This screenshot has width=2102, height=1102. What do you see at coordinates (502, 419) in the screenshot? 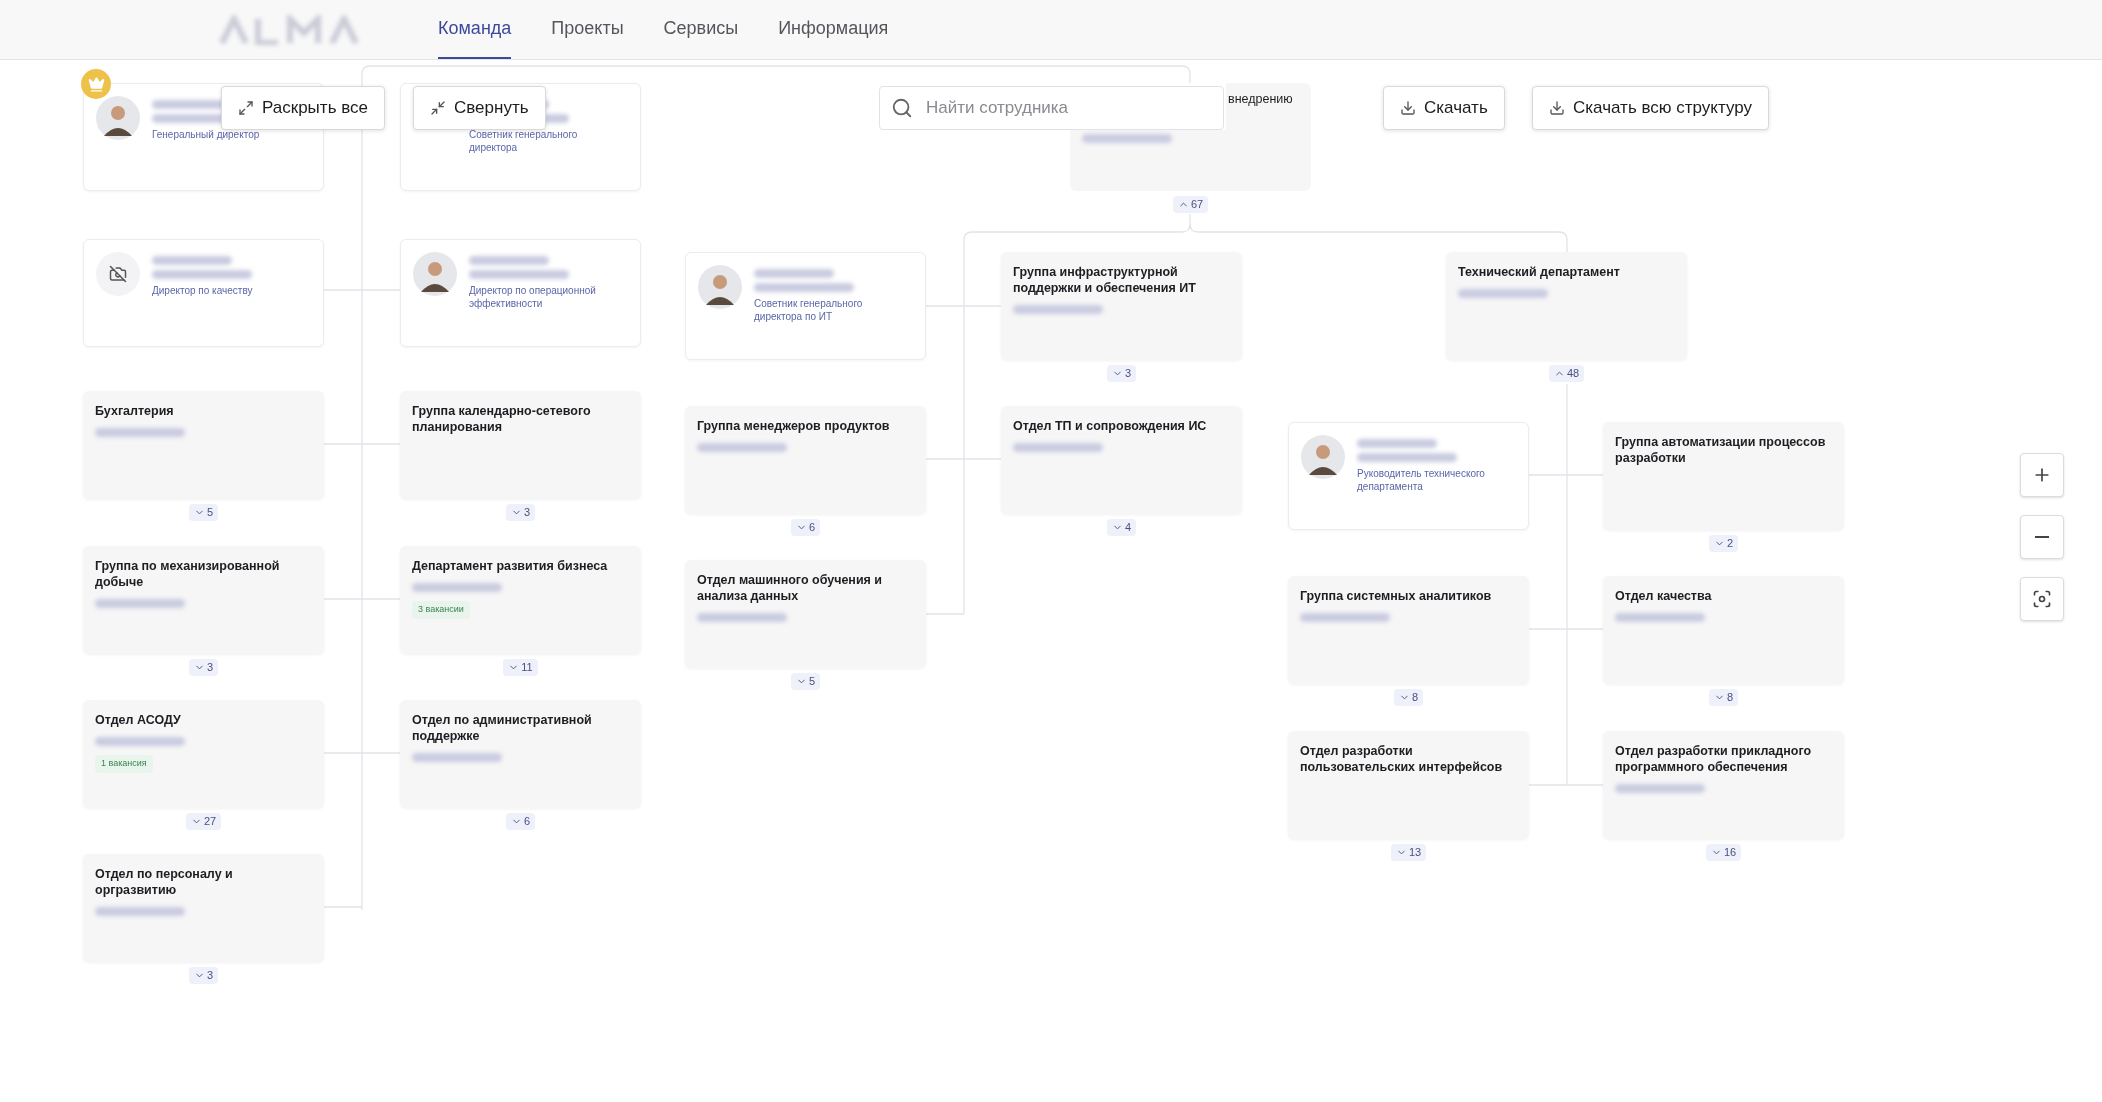
I see `department-title: Группа календарно-сетевого планирования` at bounding box center [502, 419].